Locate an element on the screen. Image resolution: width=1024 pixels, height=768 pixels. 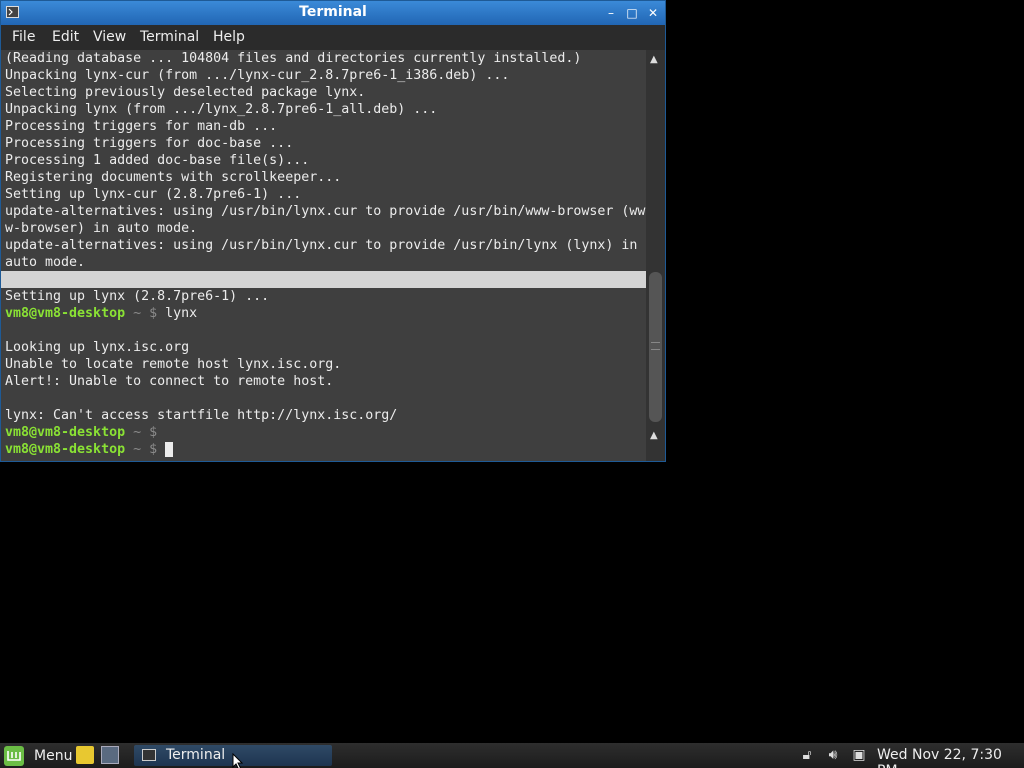
window-title: Terminal is located at coordinates (333, 12).